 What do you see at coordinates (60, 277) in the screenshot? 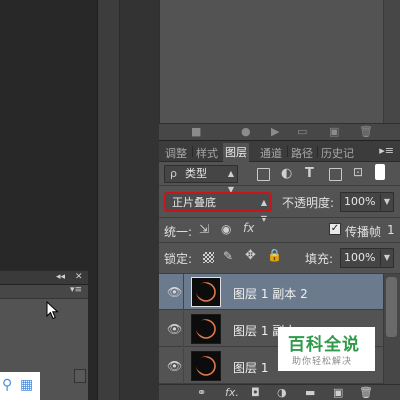
I see `collapse-icon: ◂◂` at bounding box center [60, 277].